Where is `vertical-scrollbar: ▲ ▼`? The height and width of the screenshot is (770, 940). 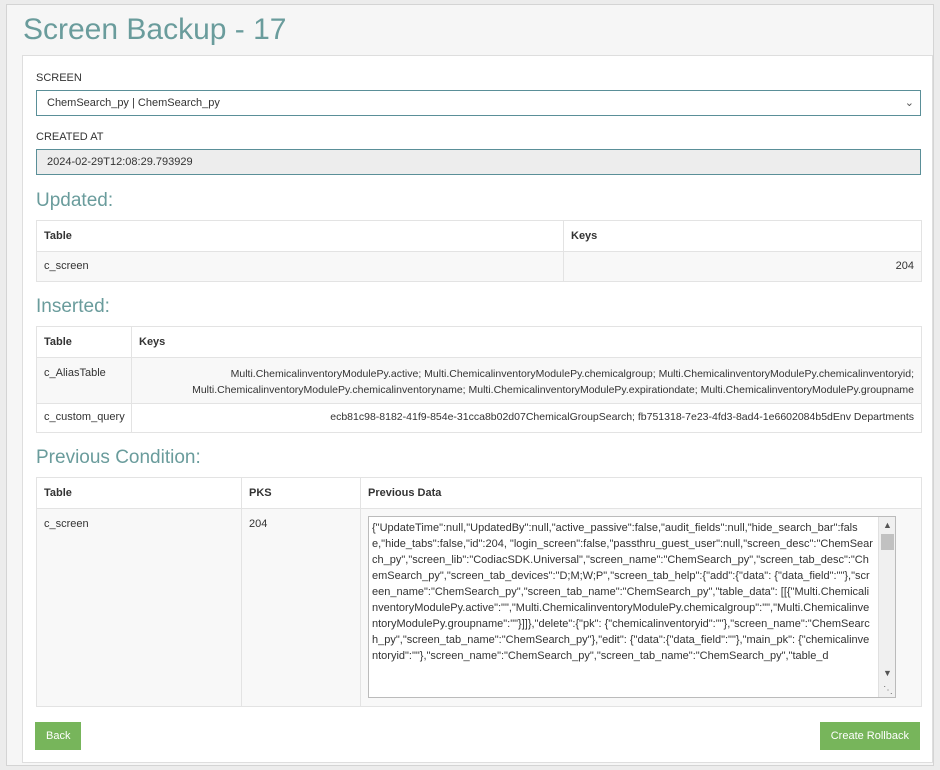 vertical-scrollbar: ▲ ▼ is located at coordinates (886, 607).